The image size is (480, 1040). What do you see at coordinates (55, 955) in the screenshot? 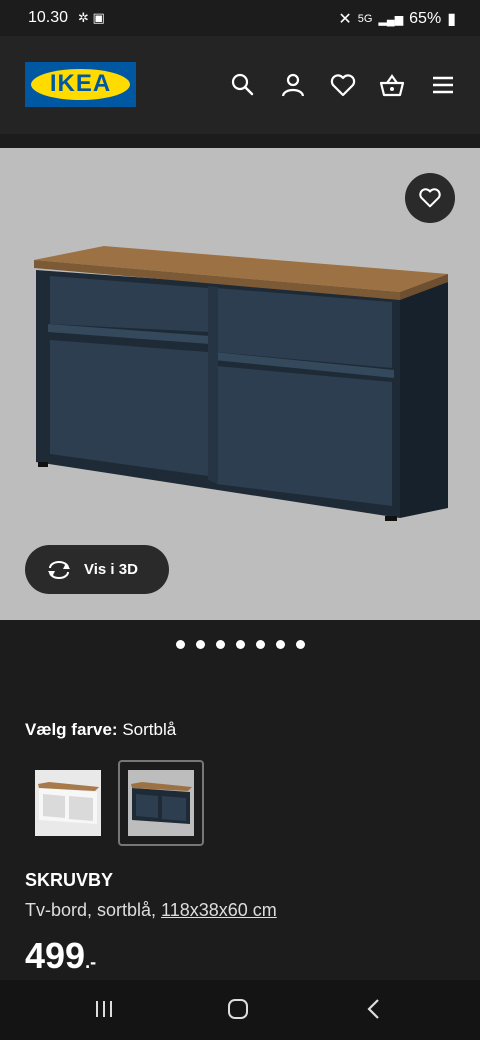
I see `price-integer: 499` at bounding box center [55, 955].